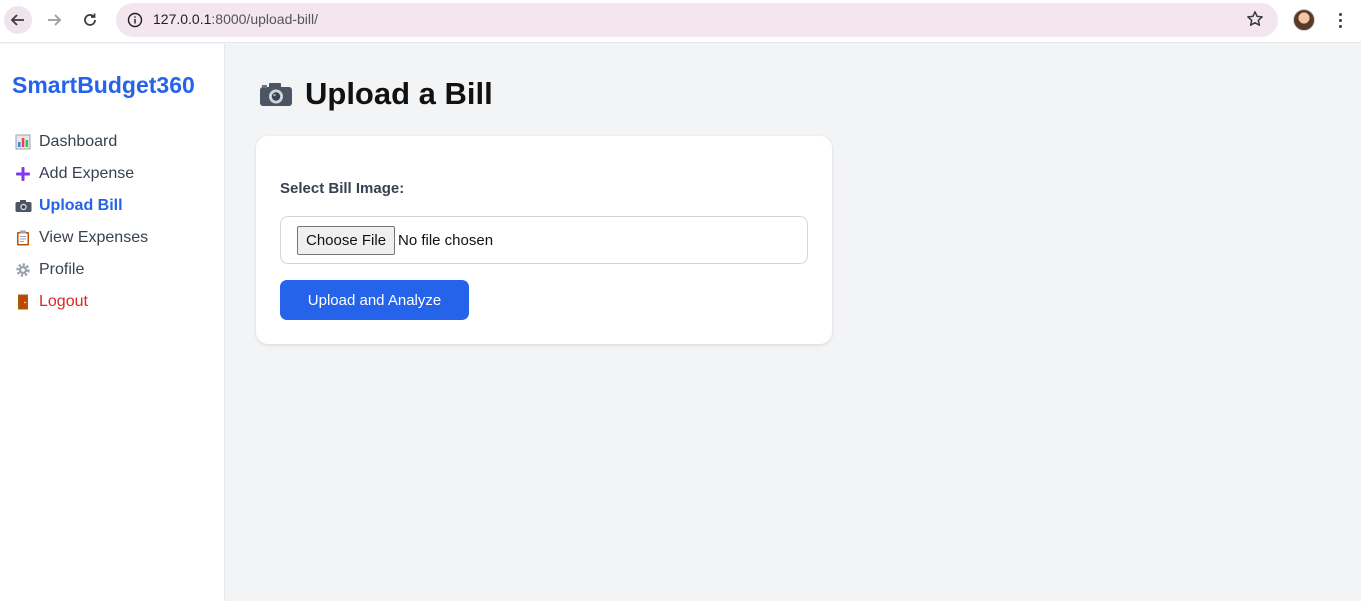 The width and height of the screenshot is (1361, 601). I want to click on arrow-right-icon, so click(55, 20).